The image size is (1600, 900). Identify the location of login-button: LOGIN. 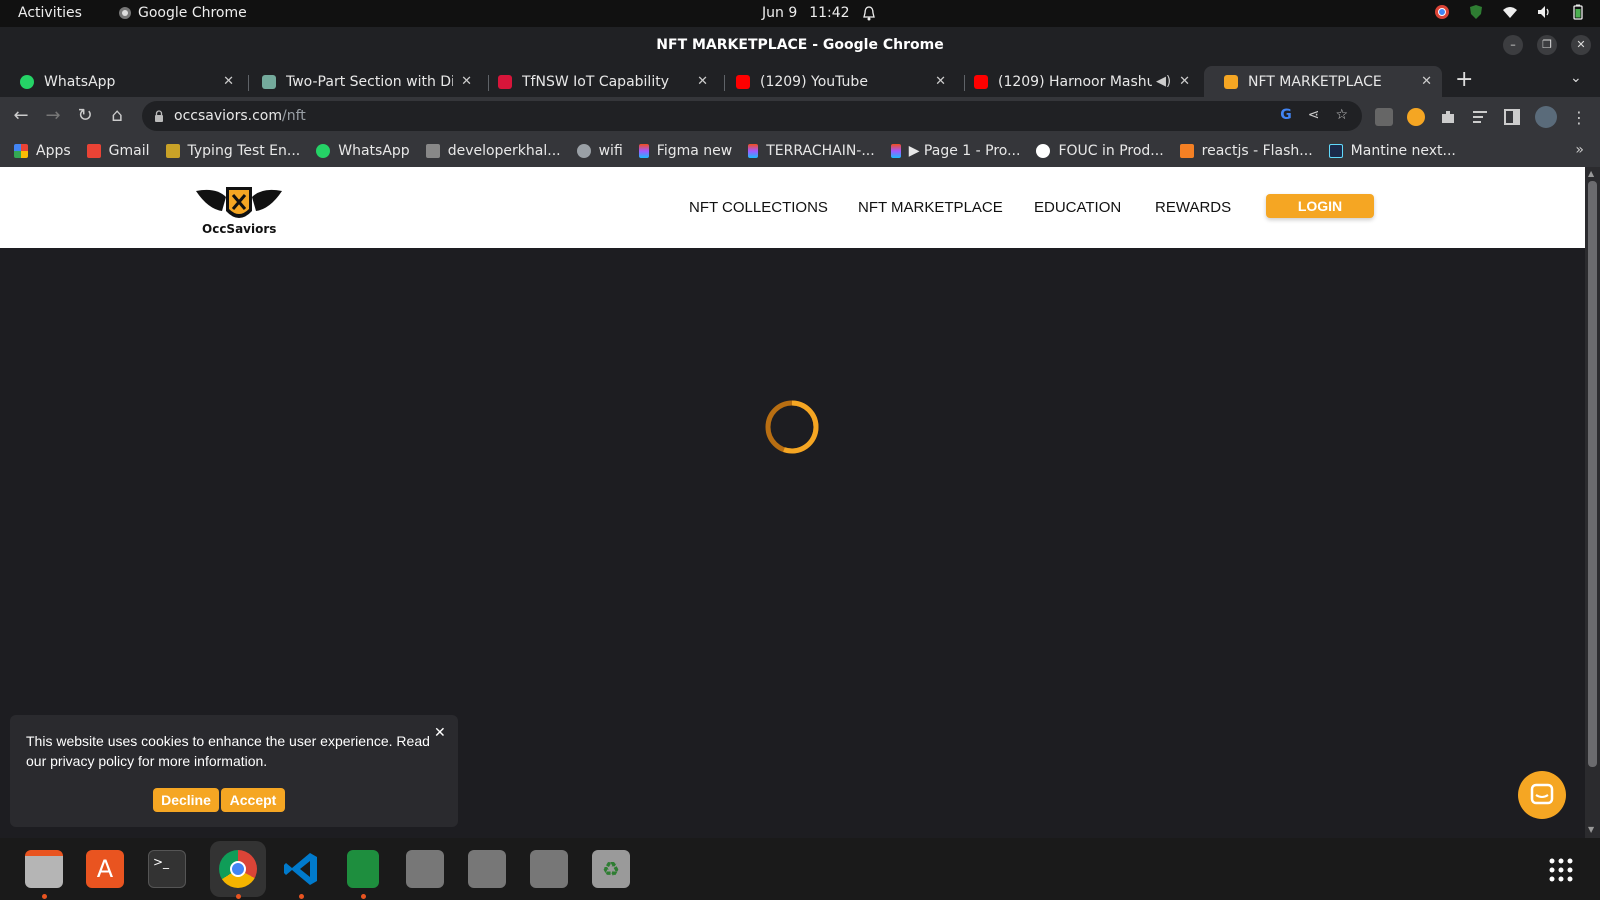
(1320, 206).